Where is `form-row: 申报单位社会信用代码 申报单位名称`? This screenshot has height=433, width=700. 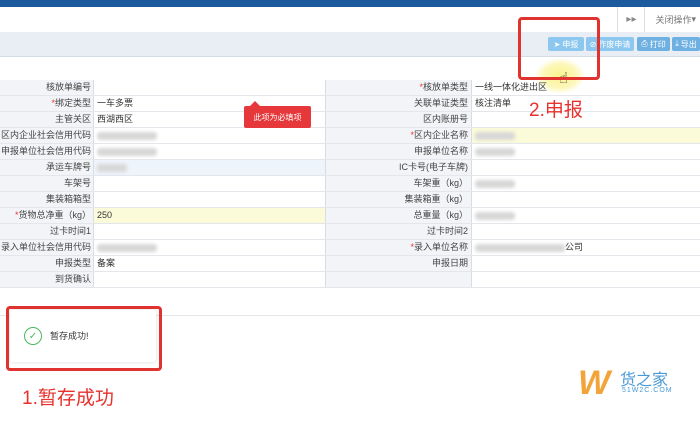
form-row: 申报单位社会信用代码 申报单位名称 is located at coordinates (350, 152).